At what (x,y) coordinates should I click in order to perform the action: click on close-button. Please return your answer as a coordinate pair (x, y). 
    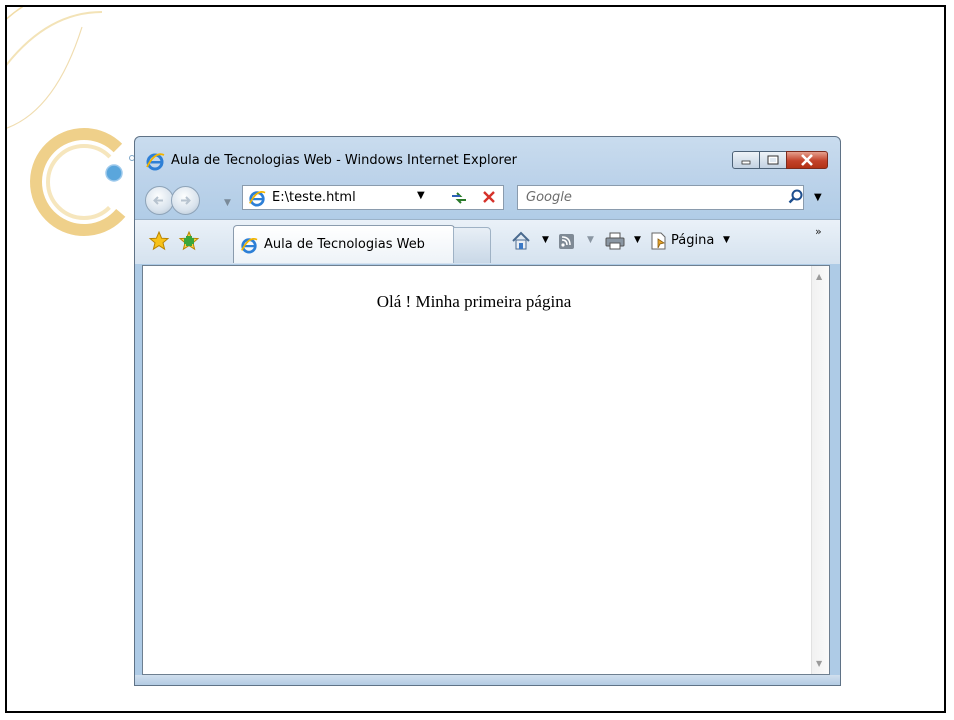
    Looking at the image, I should click on (807, 160).